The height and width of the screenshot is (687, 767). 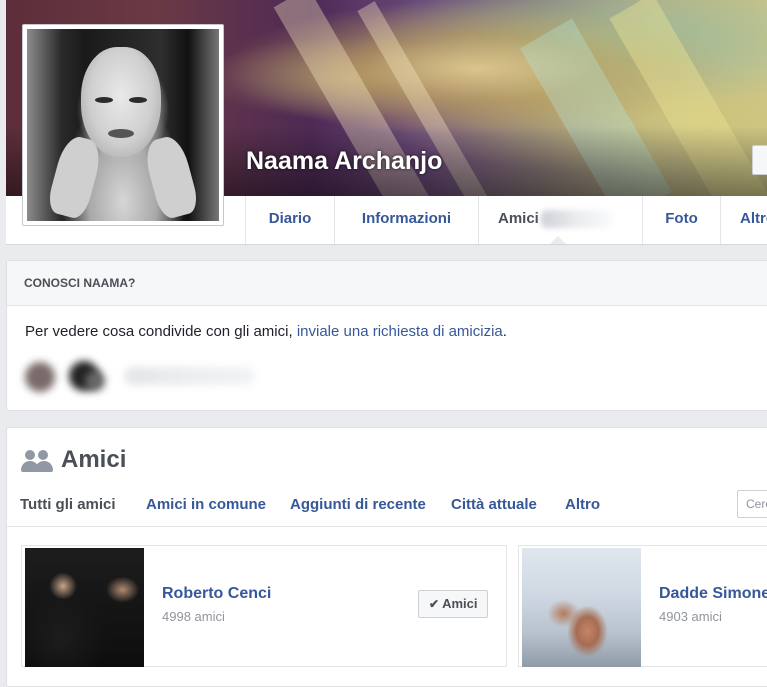 I want to click on subtab-mutual-friends: Amici in comune, so click(x=206, y=504).